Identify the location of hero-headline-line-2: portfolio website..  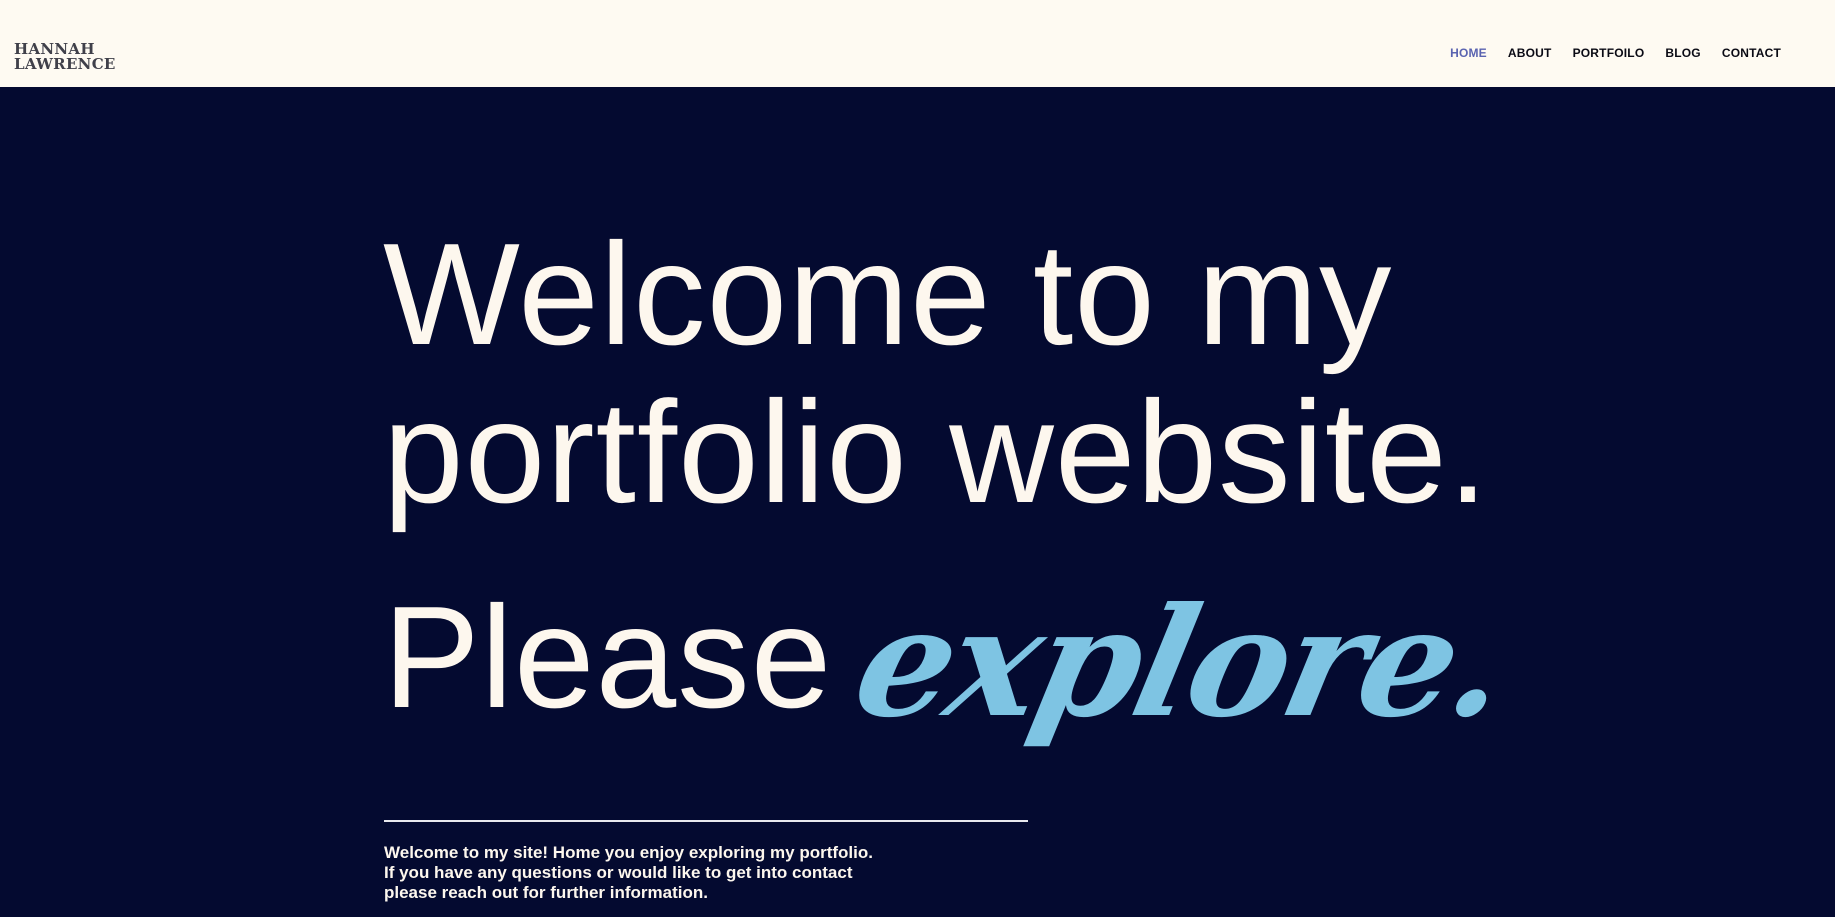
(936, 452).